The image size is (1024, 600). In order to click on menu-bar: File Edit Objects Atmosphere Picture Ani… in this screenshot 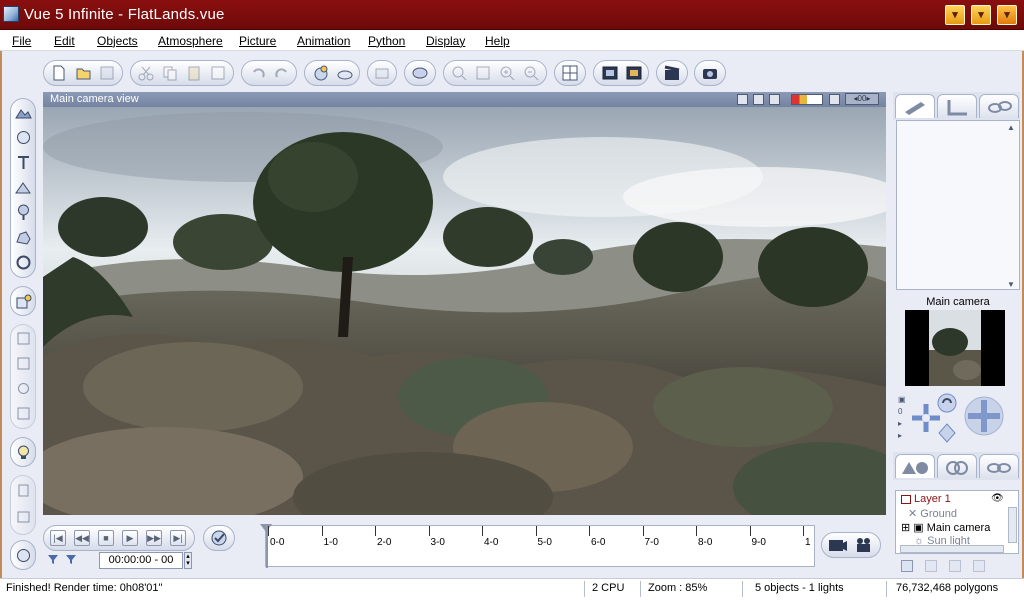, I will do `click(512, 40)`.